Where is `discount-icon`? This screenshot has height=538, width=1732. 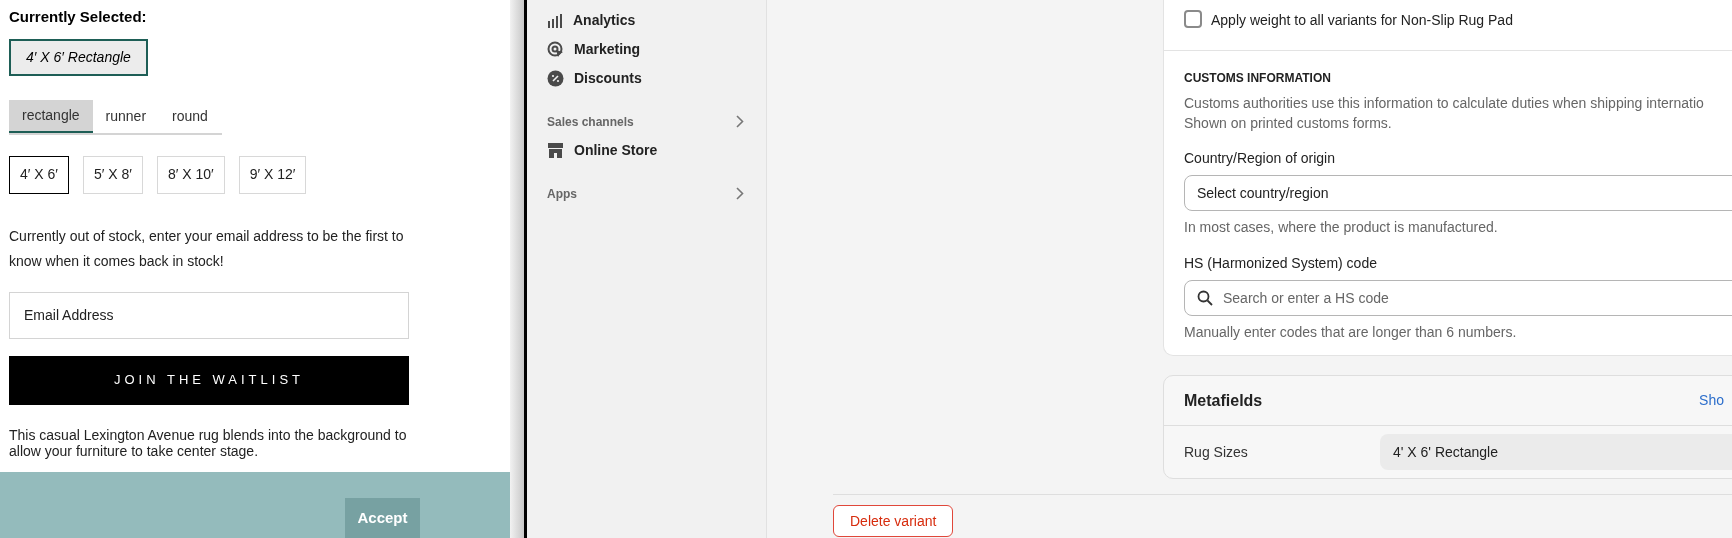 discount-icon is located at coordinates (555, 78).